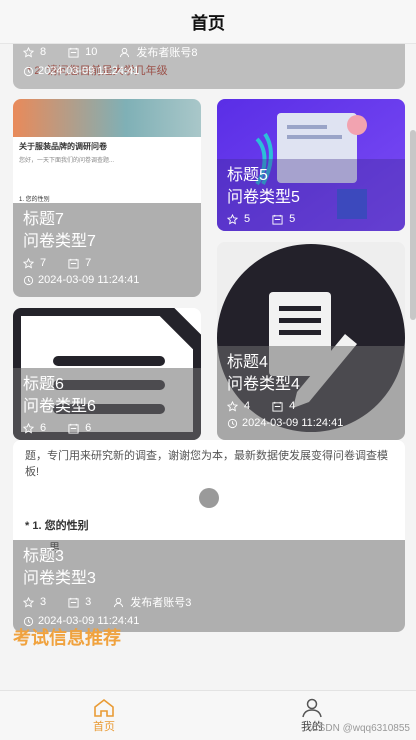 This screenshot has width=416, height=740. Describe the element at coordinates (247, 362) in the screenshot. I see `card-4-title: 标题4` at that location.